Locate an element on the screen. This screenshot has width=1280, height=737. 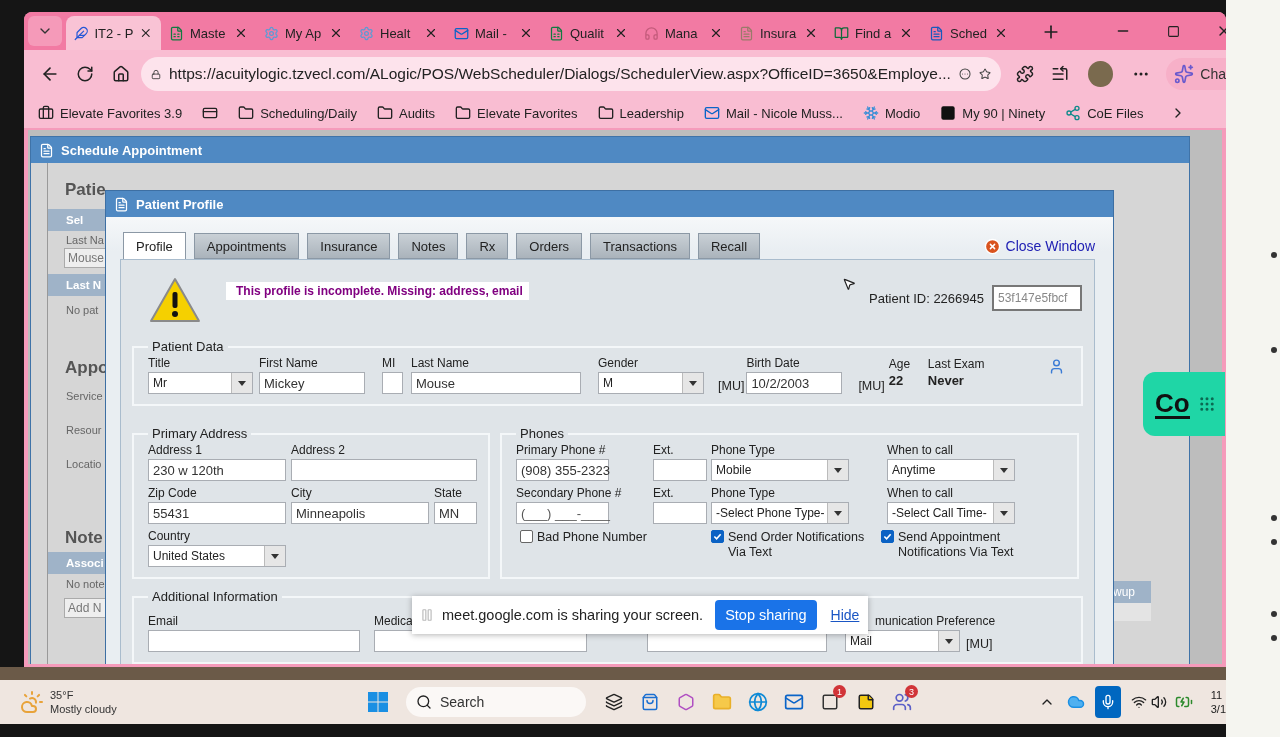
bag-icon is located at coordinates (650, 702).